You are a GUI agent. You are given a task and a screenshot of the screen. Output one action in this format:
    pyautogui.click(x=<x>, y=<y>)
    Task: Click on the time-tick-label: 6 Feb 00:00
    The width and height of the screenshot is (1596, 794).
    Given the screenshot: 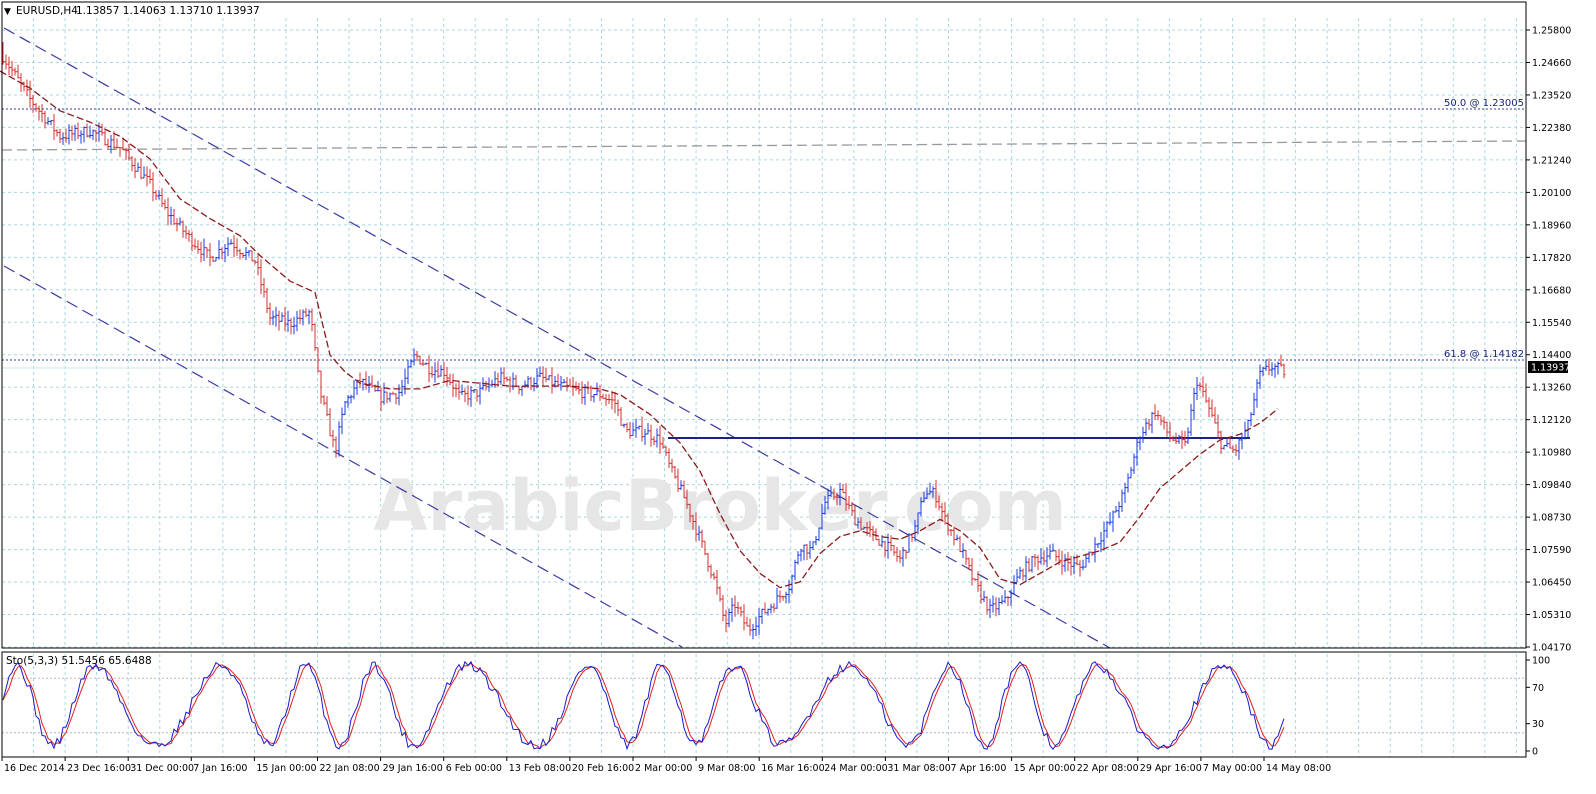 What is the action you would take?
    pyautogui.click(x=474, y=768)
    